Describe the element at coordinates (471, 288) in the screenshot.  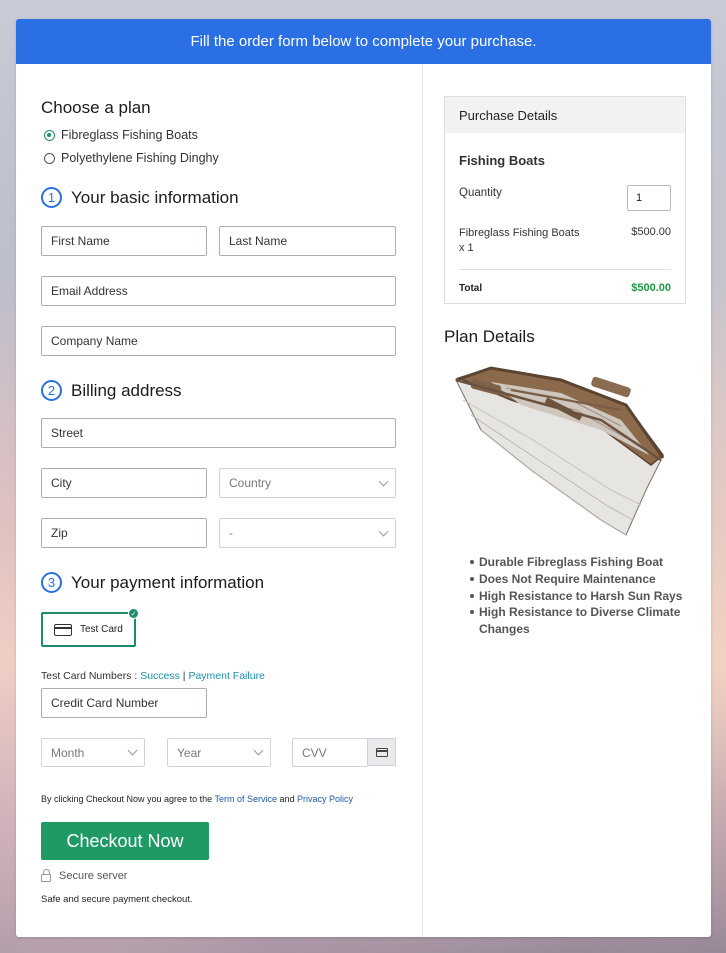
I see `total-label: Total` at that location.